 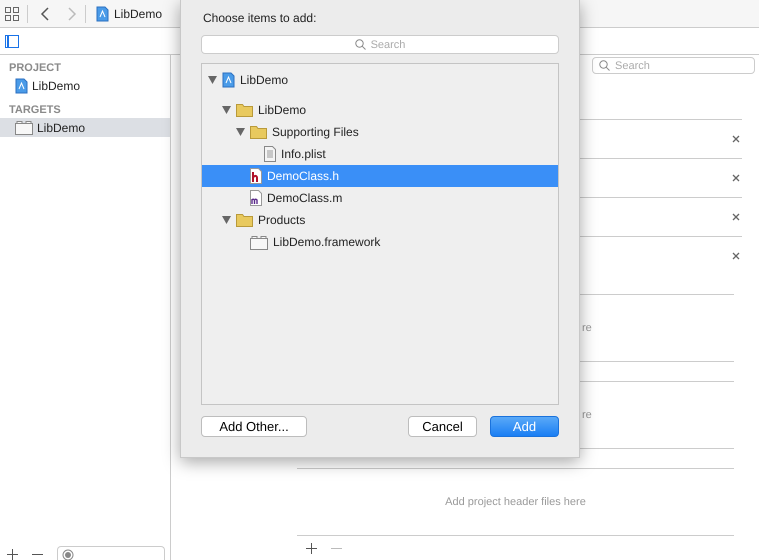 I want to click on breadcrumb: LibDemo, so click(x=138, y=13).